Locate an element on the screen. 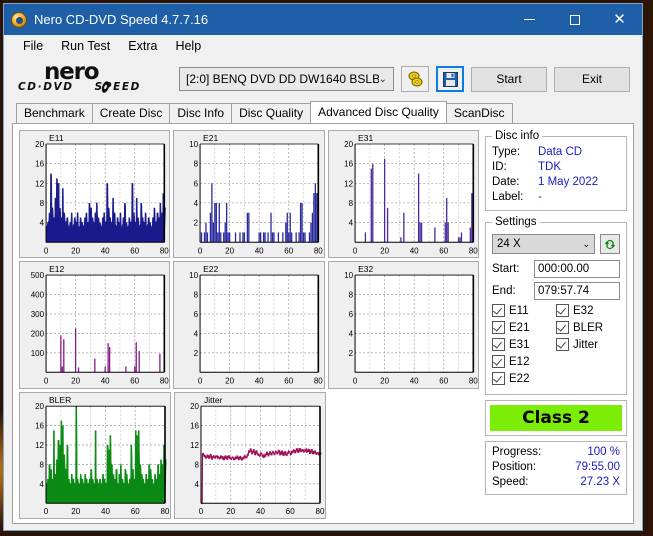  checkbox-bler: BLER is located at coordinates (588, 327).